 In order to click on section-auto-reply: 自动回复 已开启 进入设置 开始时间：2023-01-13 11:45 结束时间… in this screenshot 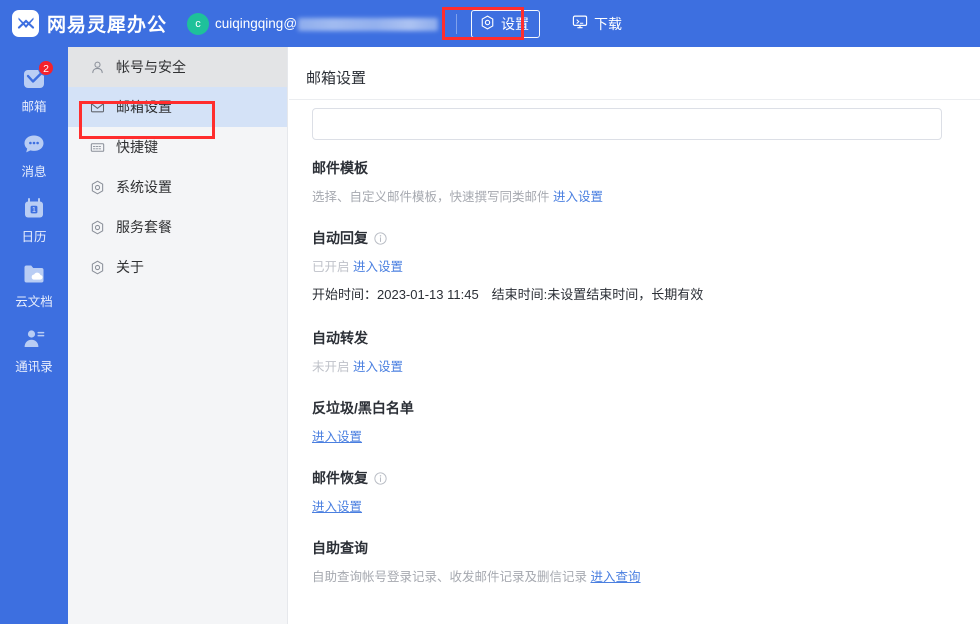, I will do `click(507, 265)`.